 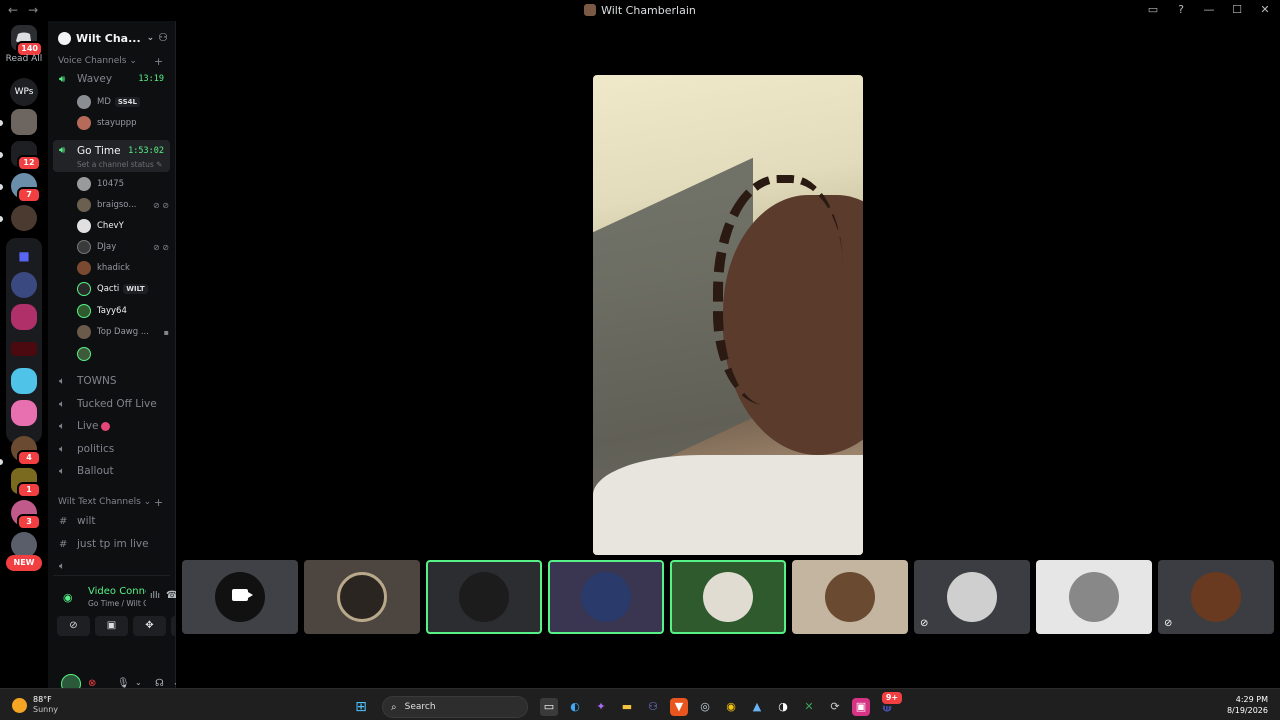 What do you see at coordinates (117, 123) in the screenshot?
I see `member-name: stayuppp` at bounding box center [117, 123].